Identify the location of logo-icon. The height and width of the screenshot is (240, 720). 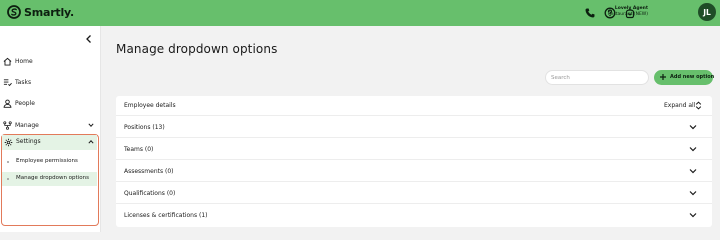
(14, 12).